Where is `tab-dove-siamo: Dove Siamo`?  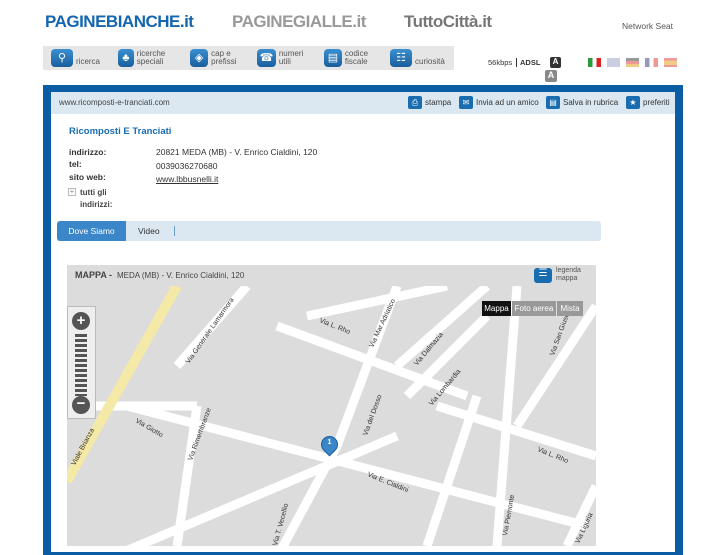 tab-dove-siamo: Dove Siamo is located at coordinates (91, 231).